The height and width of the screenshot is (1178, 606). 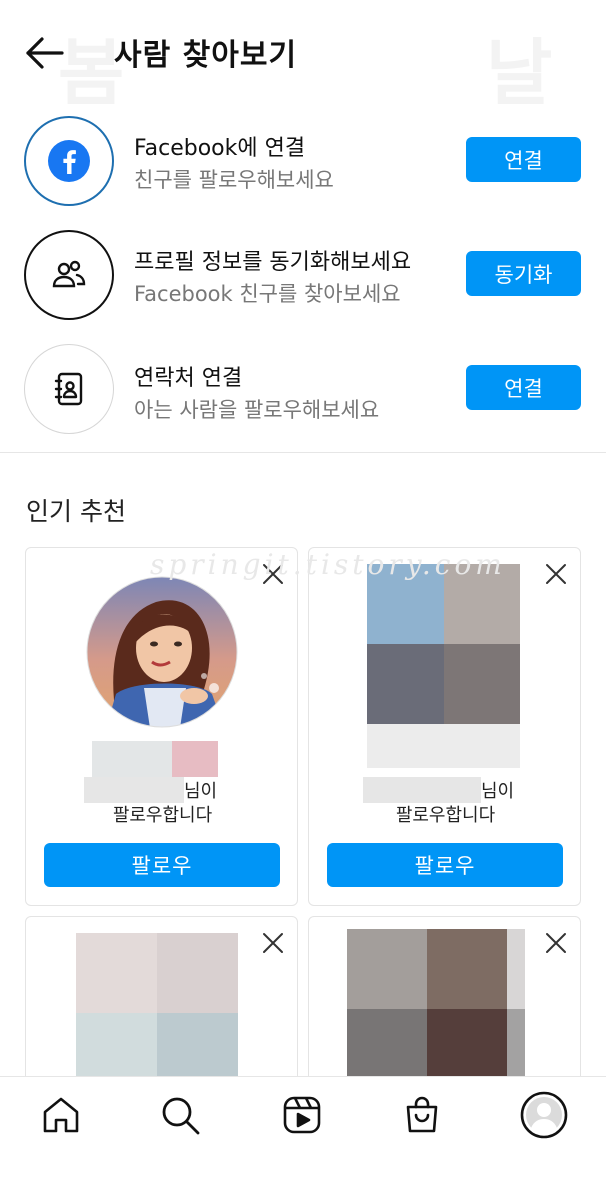 I want to click on connect-contacts-title: 연락처 연결, so click(x=188, y=378).